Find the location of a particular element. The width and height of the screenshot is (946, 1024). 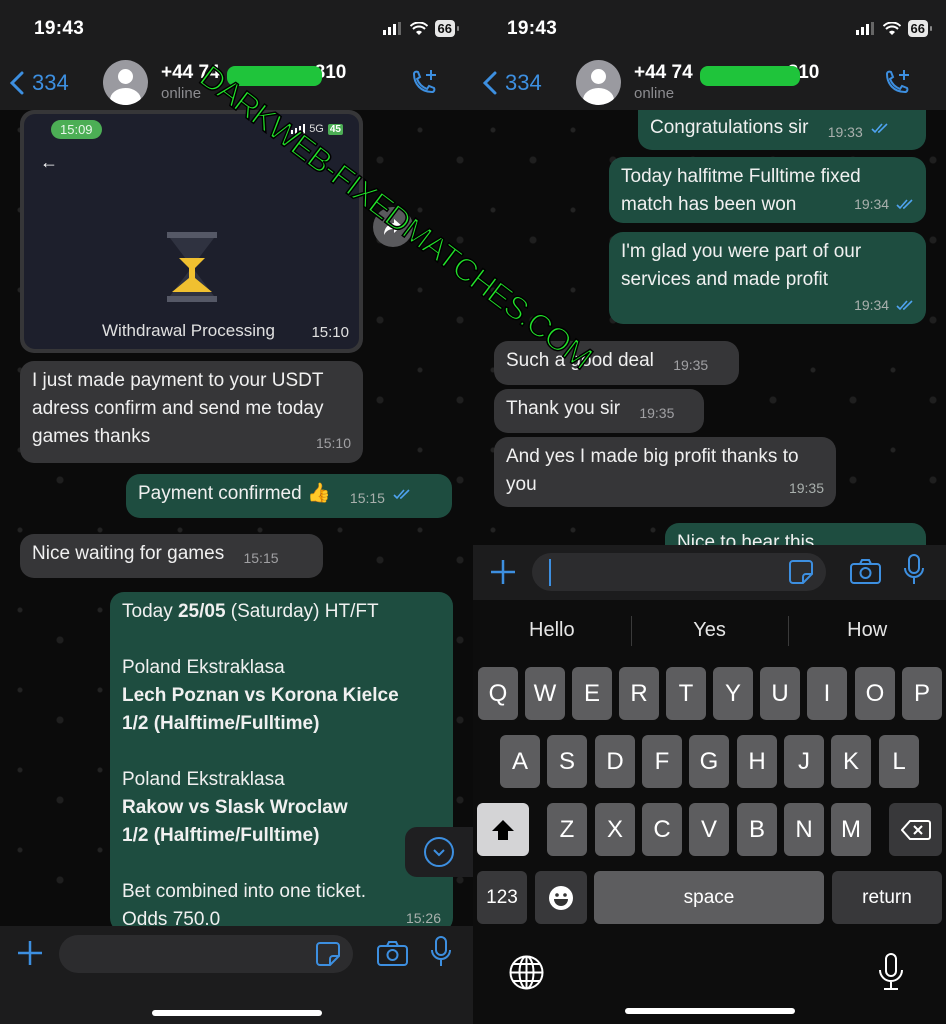

message-time: 15:15 is located at coordinates (367, 498).